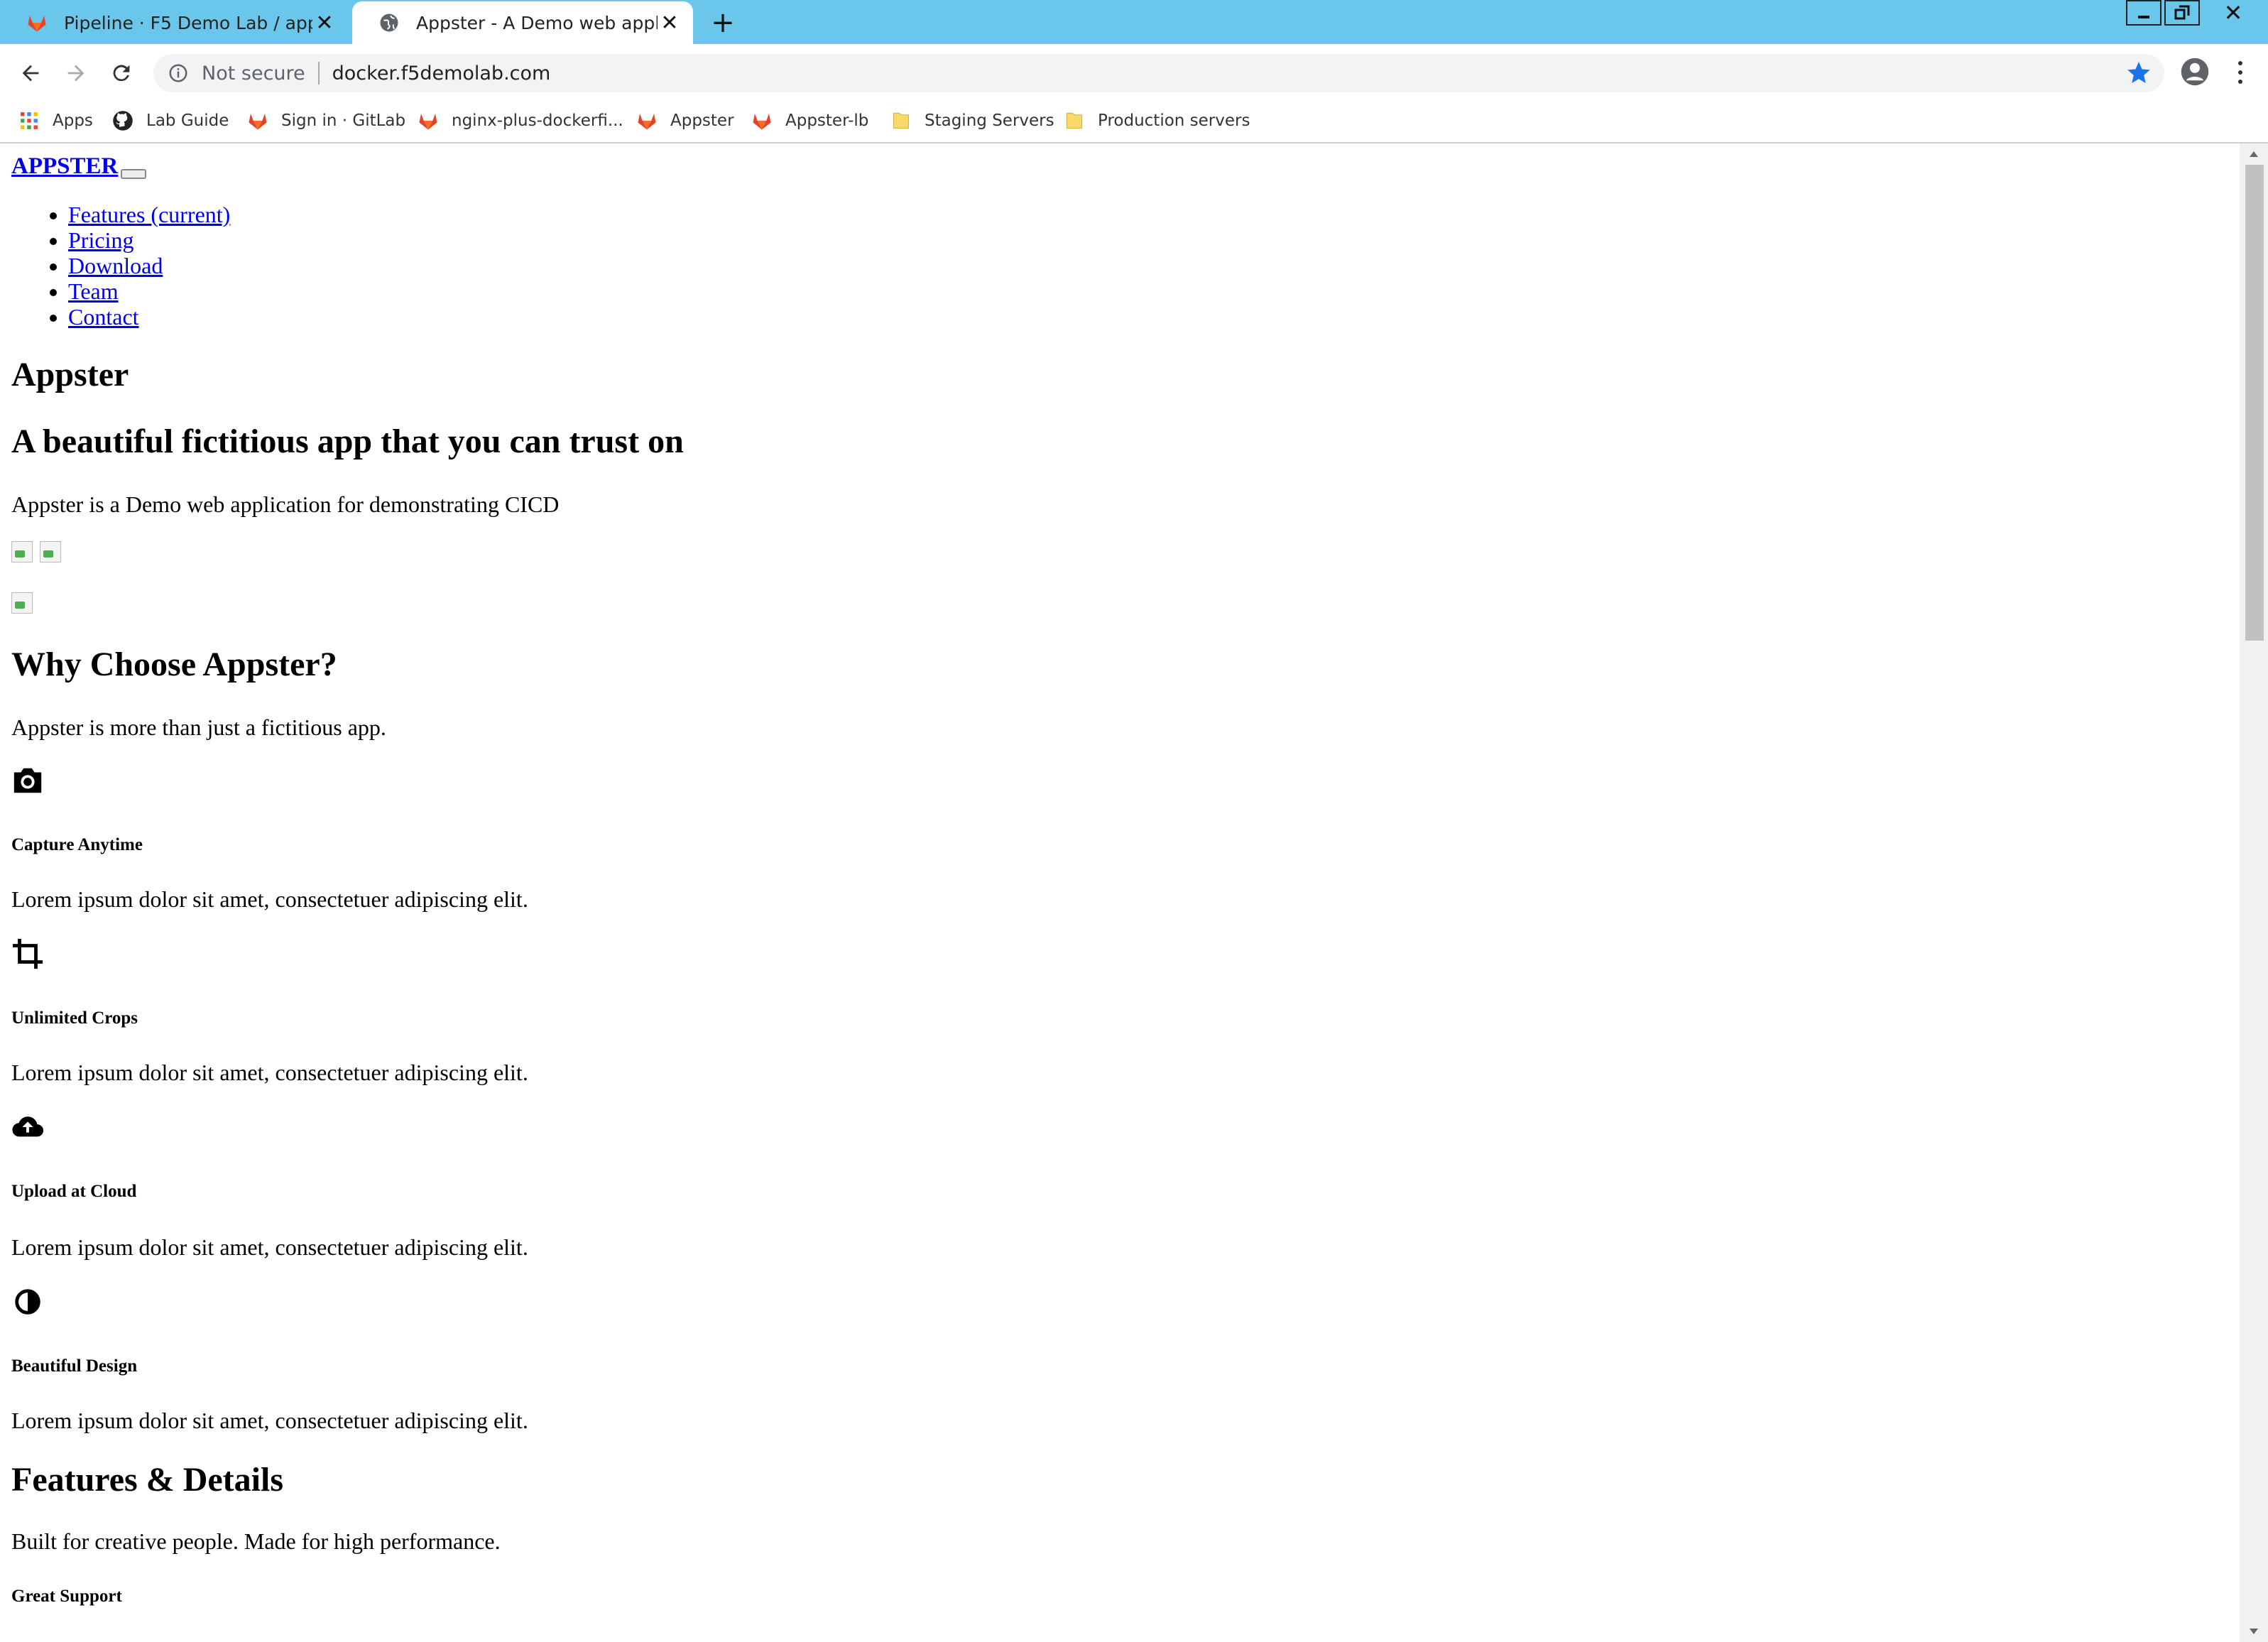 The width and height of the screenshot is (2268, 1642). Describe the element at coordinates (100, 240) in the screenshot. I see `nav-link-pricing: Pricing` at that location.